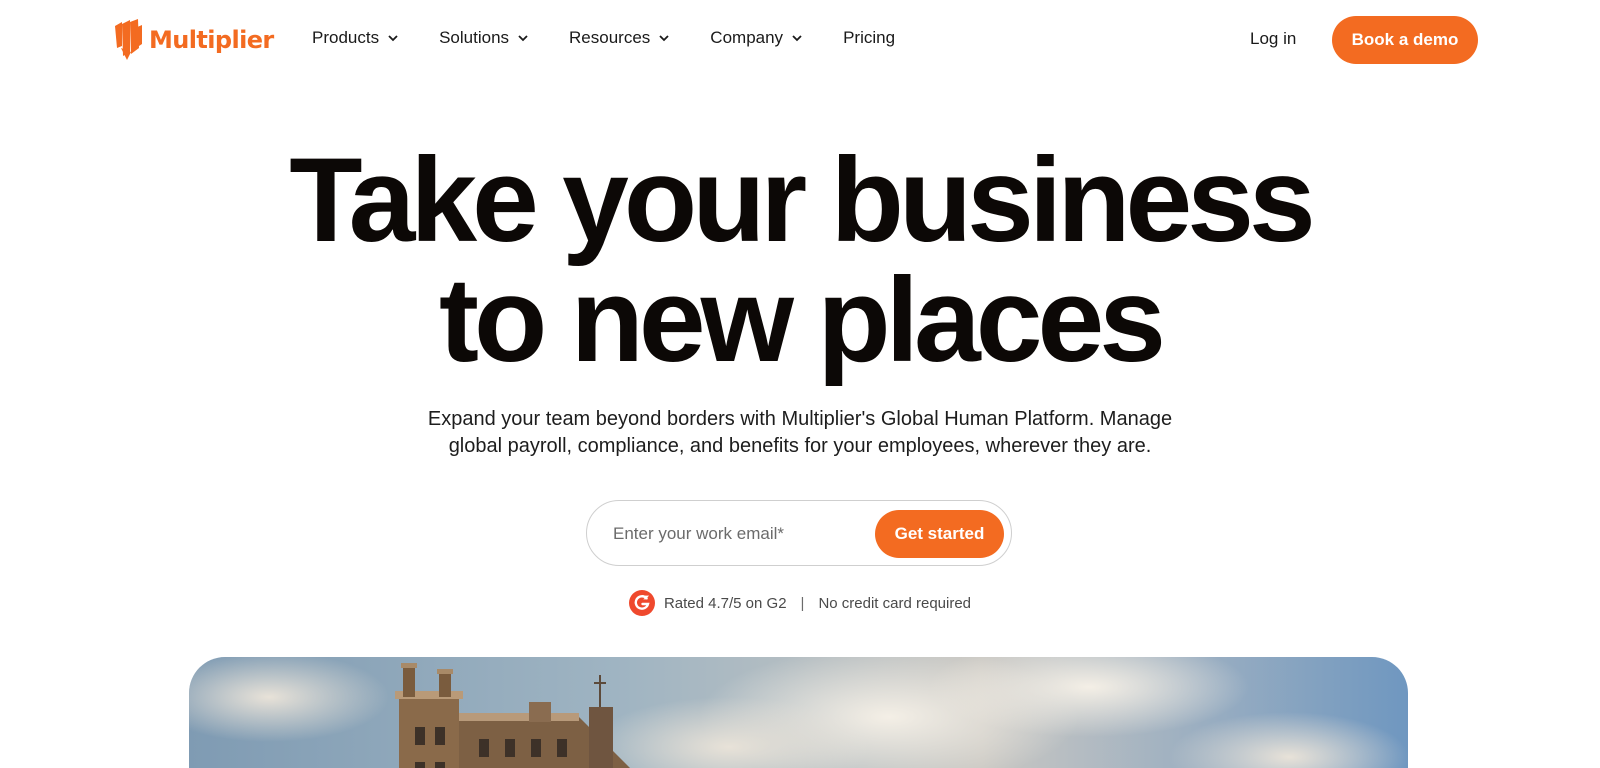 Image resolution: width=1600 pixels, height=768 pixels. I want to click on no-credit-card-note: No credit card required, so click(895, 603).